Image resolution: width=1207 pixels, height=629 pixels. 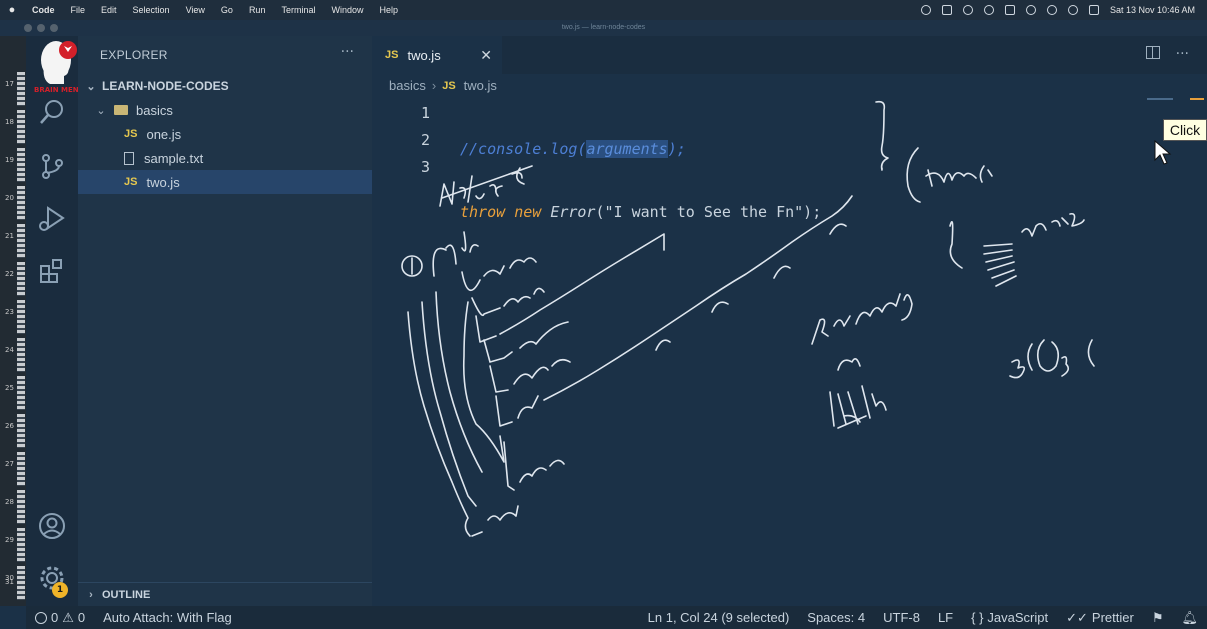 I want to click on outline-label: OUTLINE, so click(x=126, y=594).